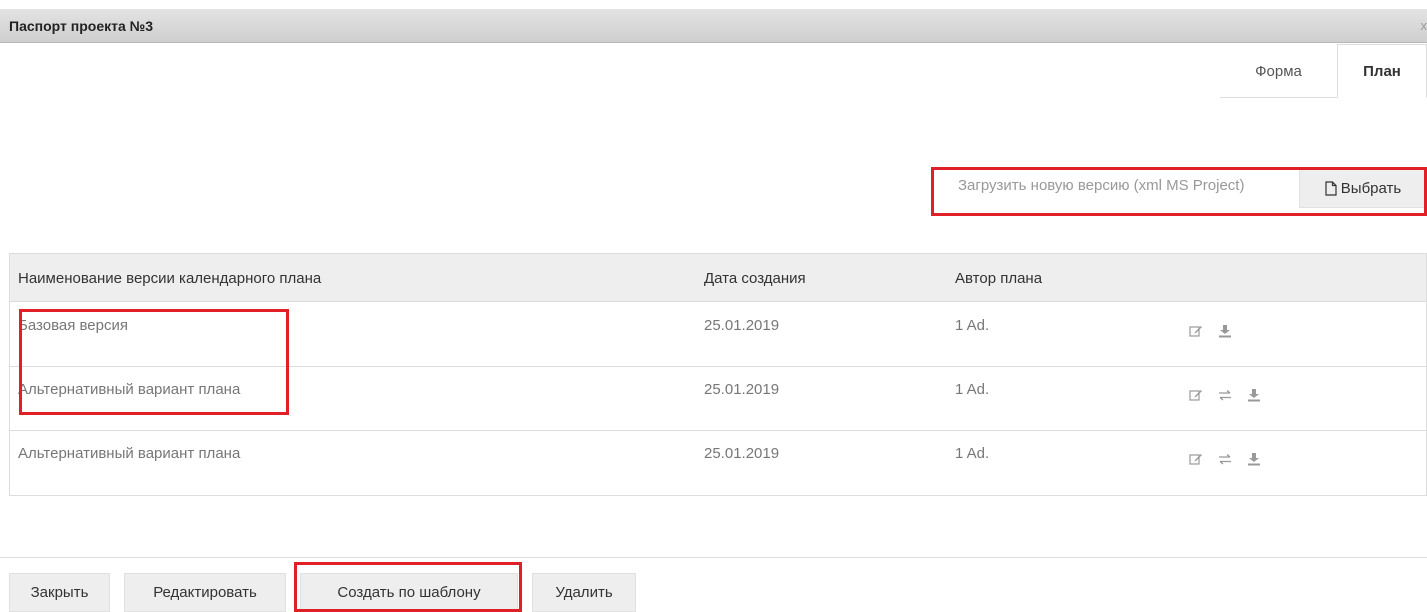  I want to click on column-header-author: Автор плана, so click(999, 278).